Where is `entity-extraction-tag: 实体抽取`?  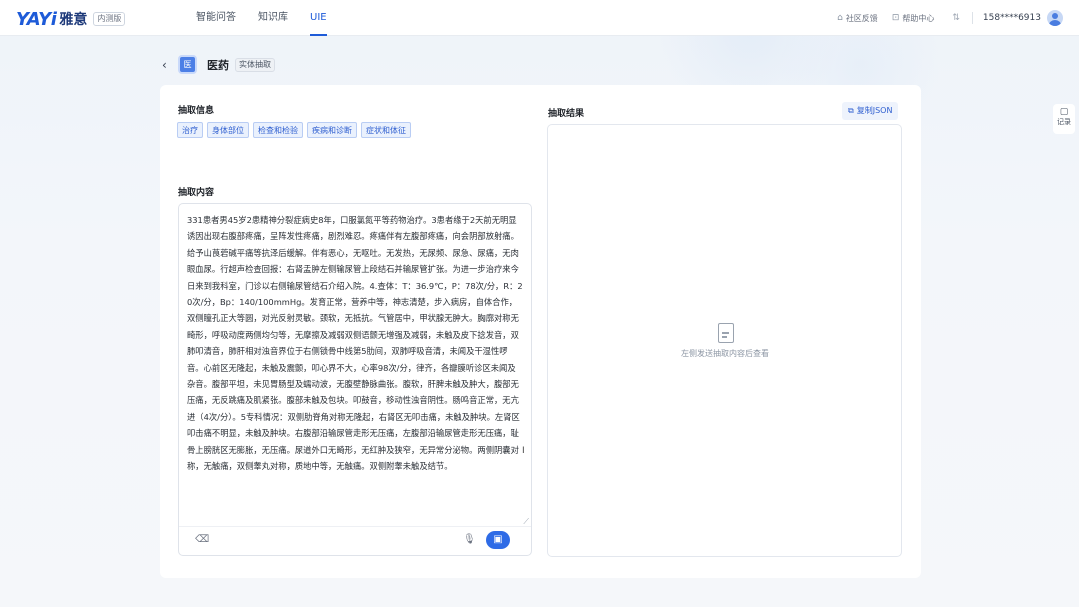
entity-extraction-tag: 实体抽取 is located at coordinates (255, 65).